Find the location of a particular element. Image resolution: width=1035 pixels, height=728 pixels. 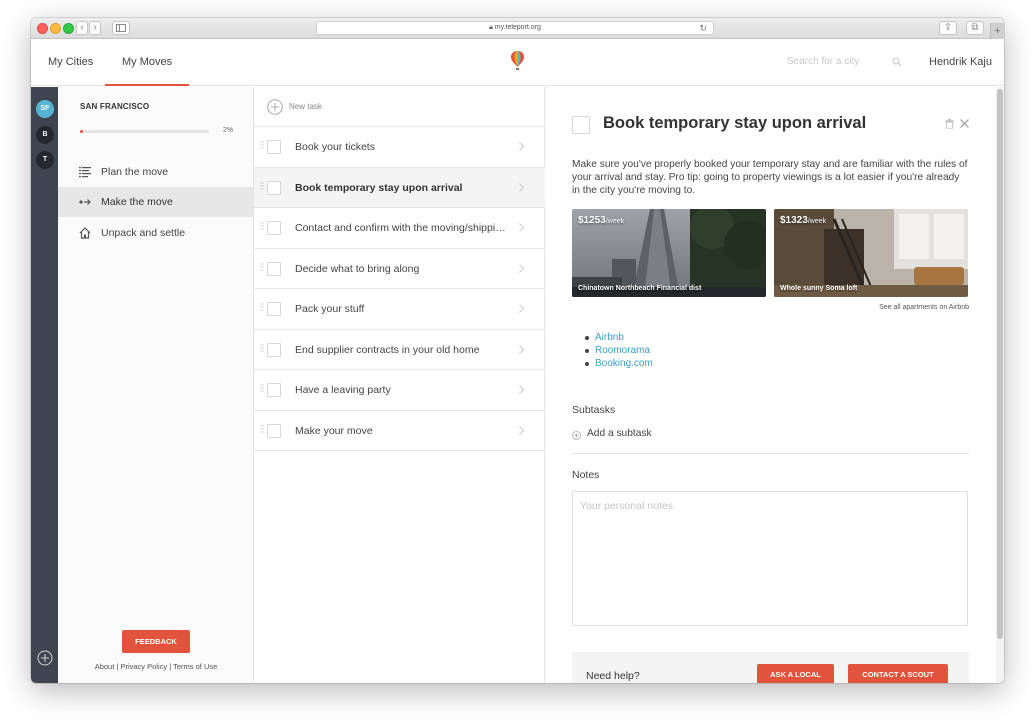

task-row: End supplier contracts in your old home is located at coordinates (399, 350).